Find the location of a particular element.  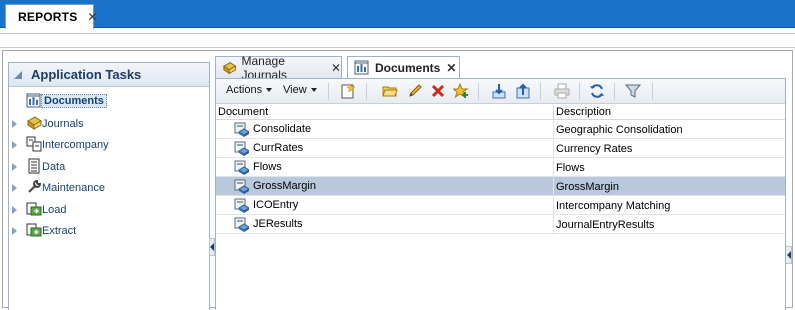

tree-item-intercompany: Intercompany is located at coordinates (109, 145).